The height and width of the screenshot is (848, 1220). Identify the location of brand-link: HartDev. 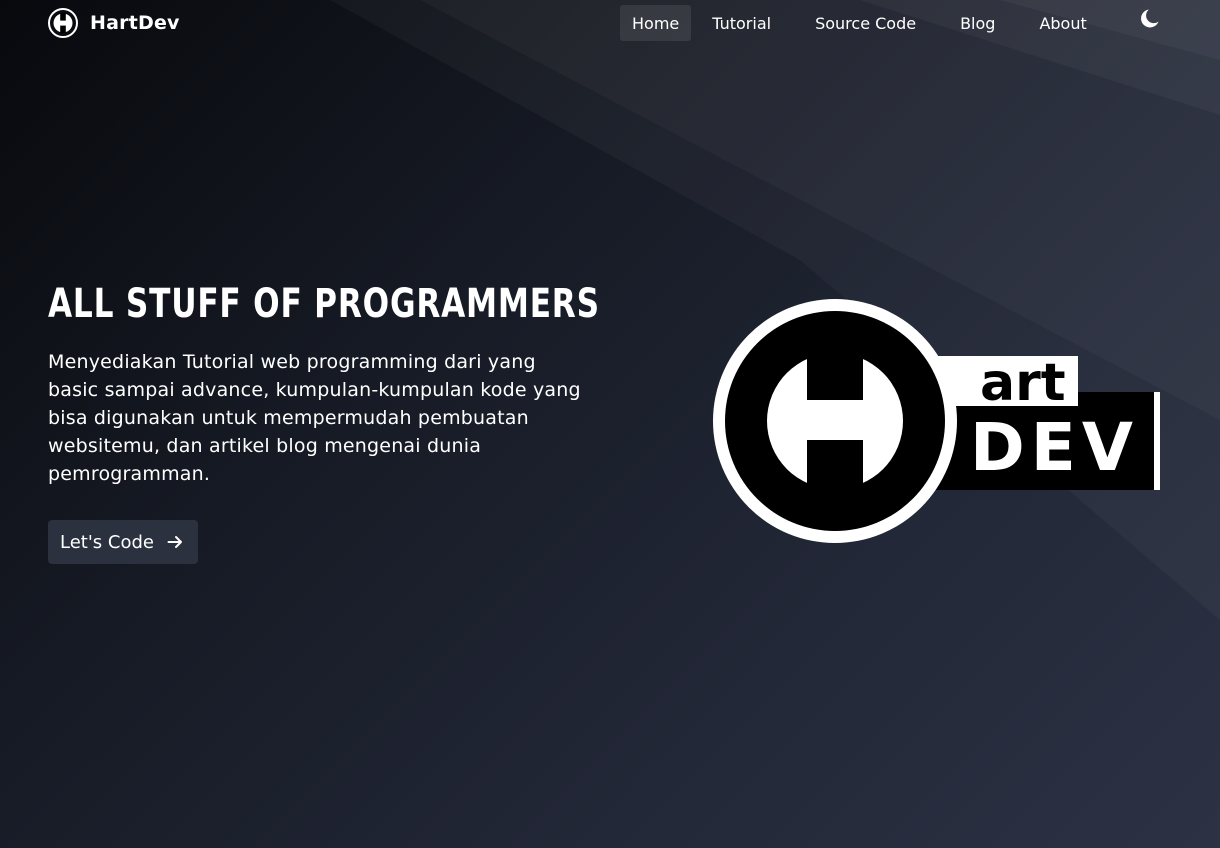
(114, 23).